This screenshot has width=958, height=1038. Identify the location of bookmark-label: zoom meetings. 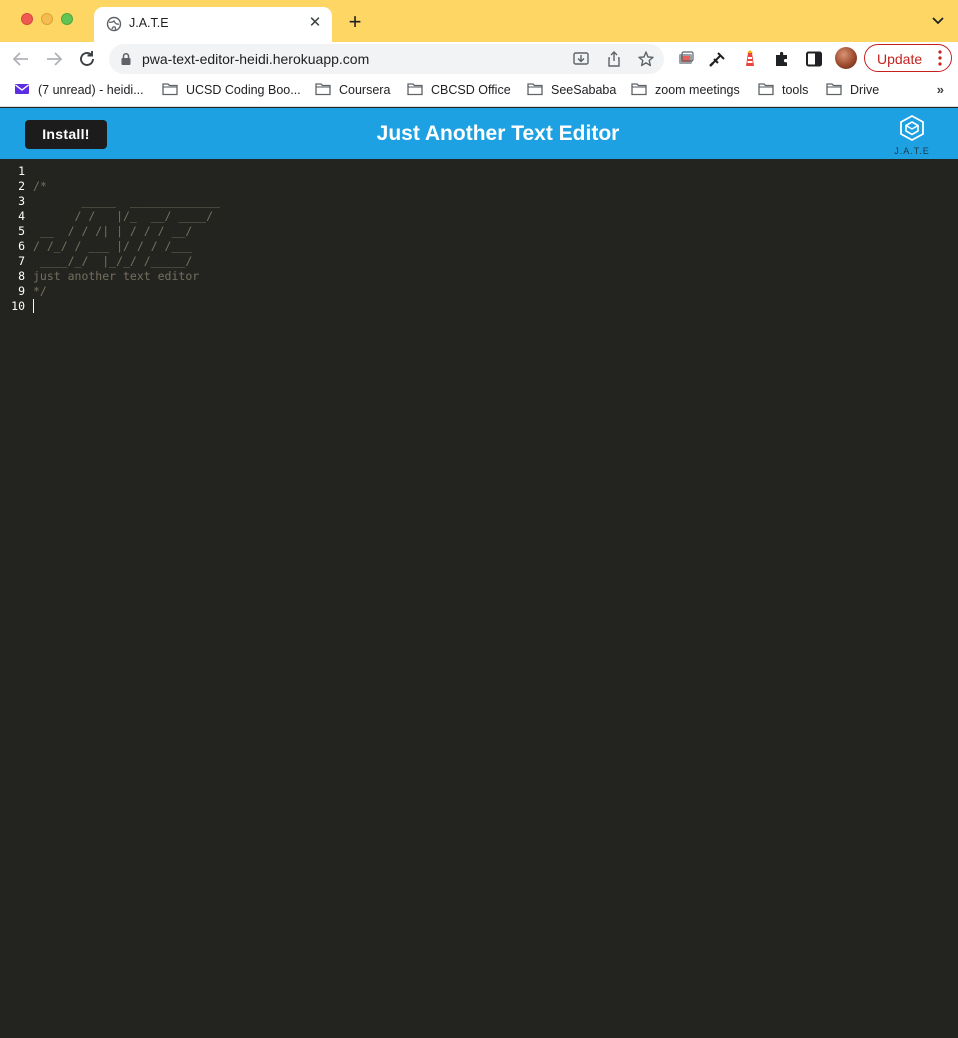
(697, 90).